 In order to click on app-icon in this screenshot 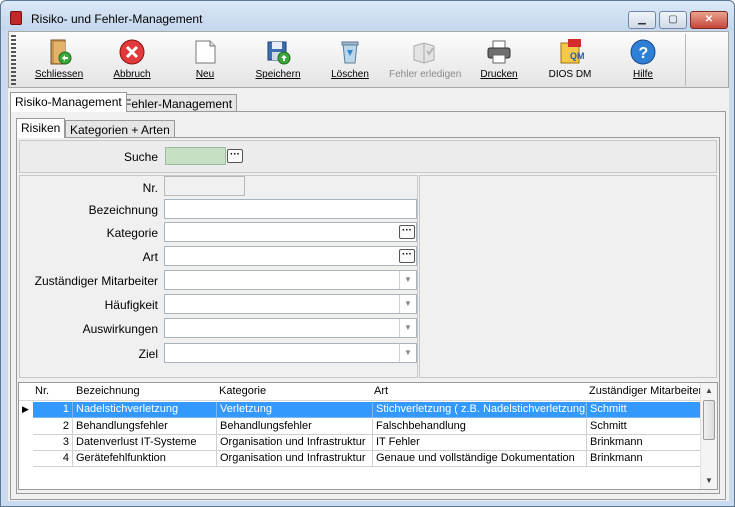, I will do `click(16, 18)`.